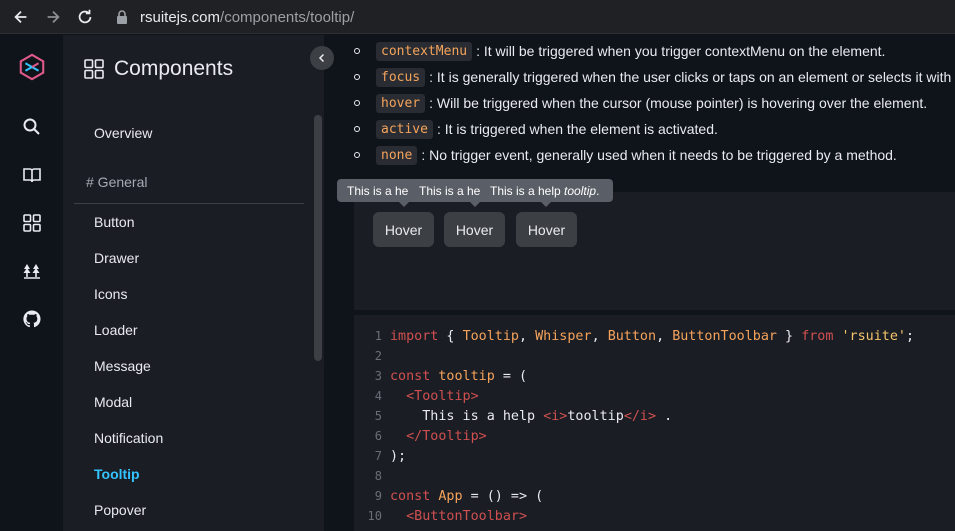 The width and height of the screenshot is (955, 531). What do you see at coordinates (378, 476) in the screenshot?
I see `line-number: 8` at bounding box center [378, 476].